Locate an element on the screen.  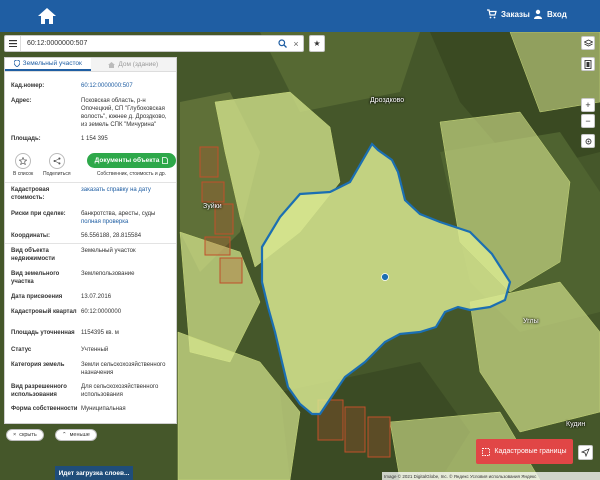
less-label: меньше is located at coordinates (79, 435).